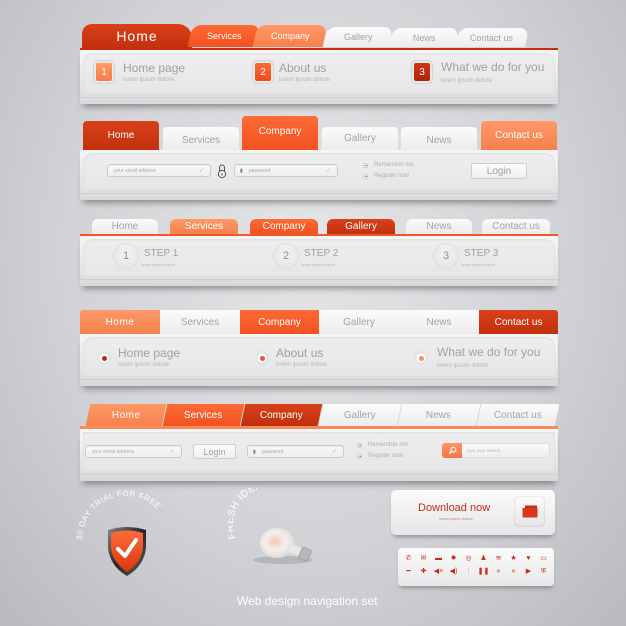  What do you see at coordinates (286, 256) in the screenshot?
I see `nav3-step-2-number: 2` at bounding box center [286, 256].